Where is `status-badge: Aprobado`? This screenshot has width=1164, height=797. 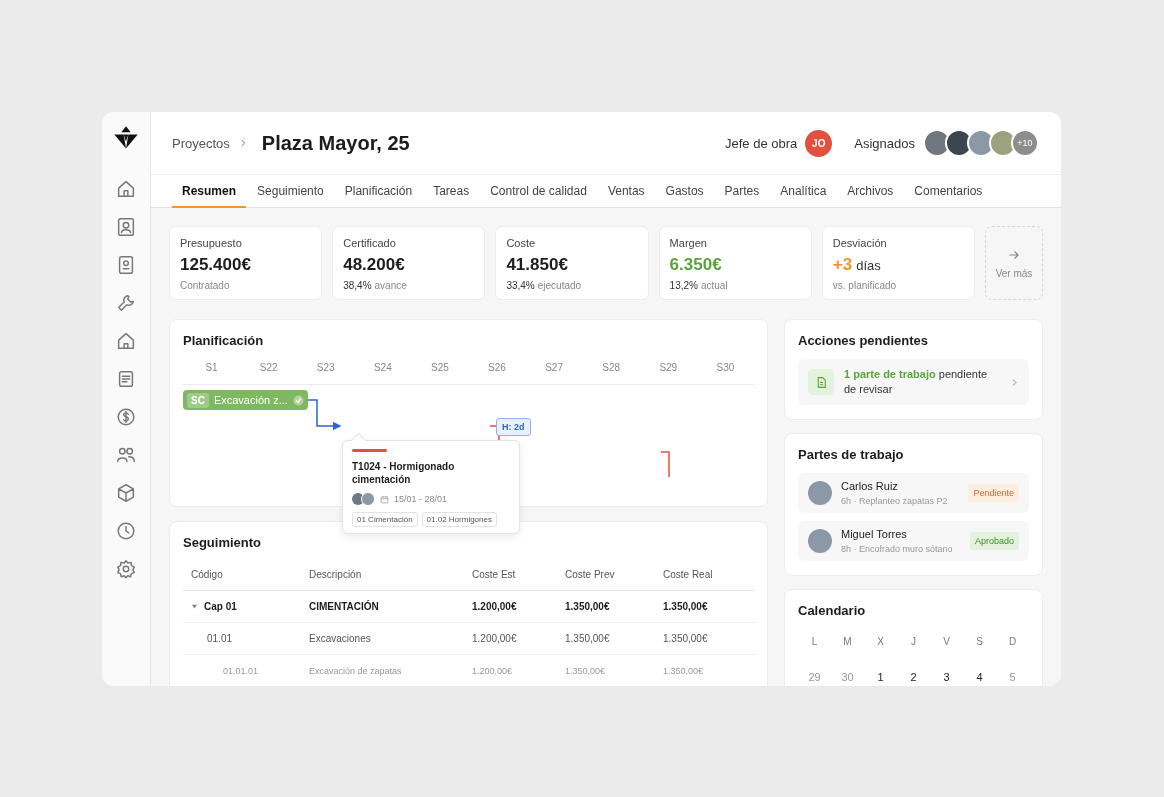 status-badge: Aprobado is located at coordinates (994, 541).